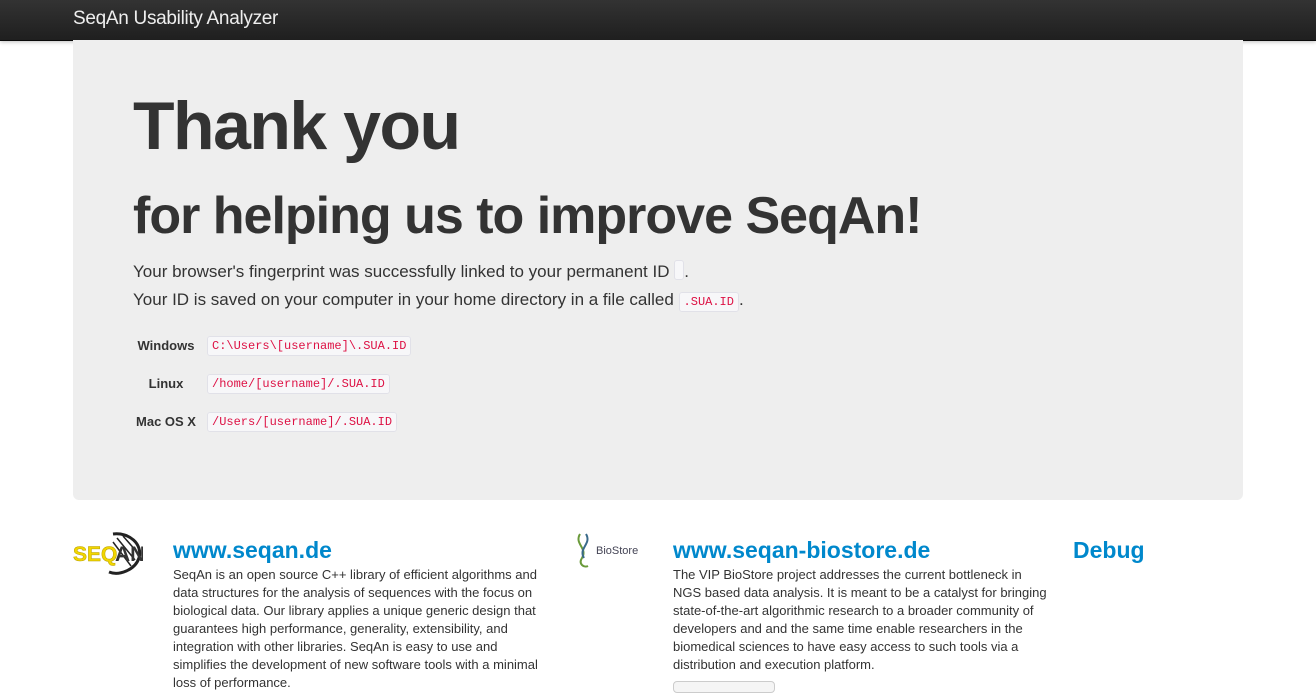 This screenshot has width=1316, height=693. What do you see at coordinates (801, 550) in the screenshot?
I see `biostore-link: www.seqan-biostore.de` at bounding box center [801, 550].